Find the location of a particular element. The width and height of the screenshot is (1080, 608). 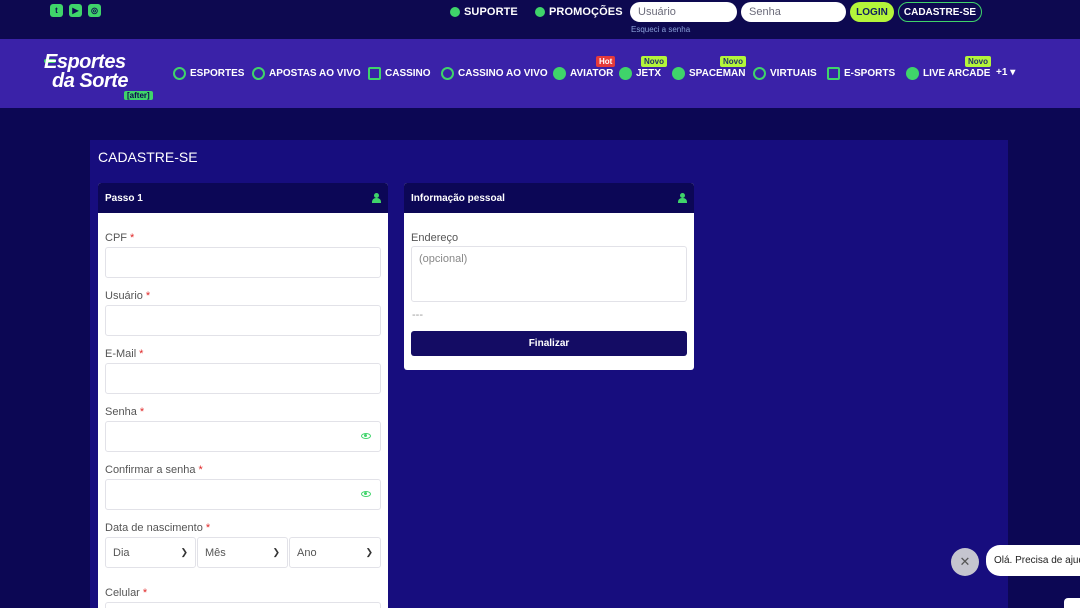

senha-label: Senha * is located at coordinates (124, 412).